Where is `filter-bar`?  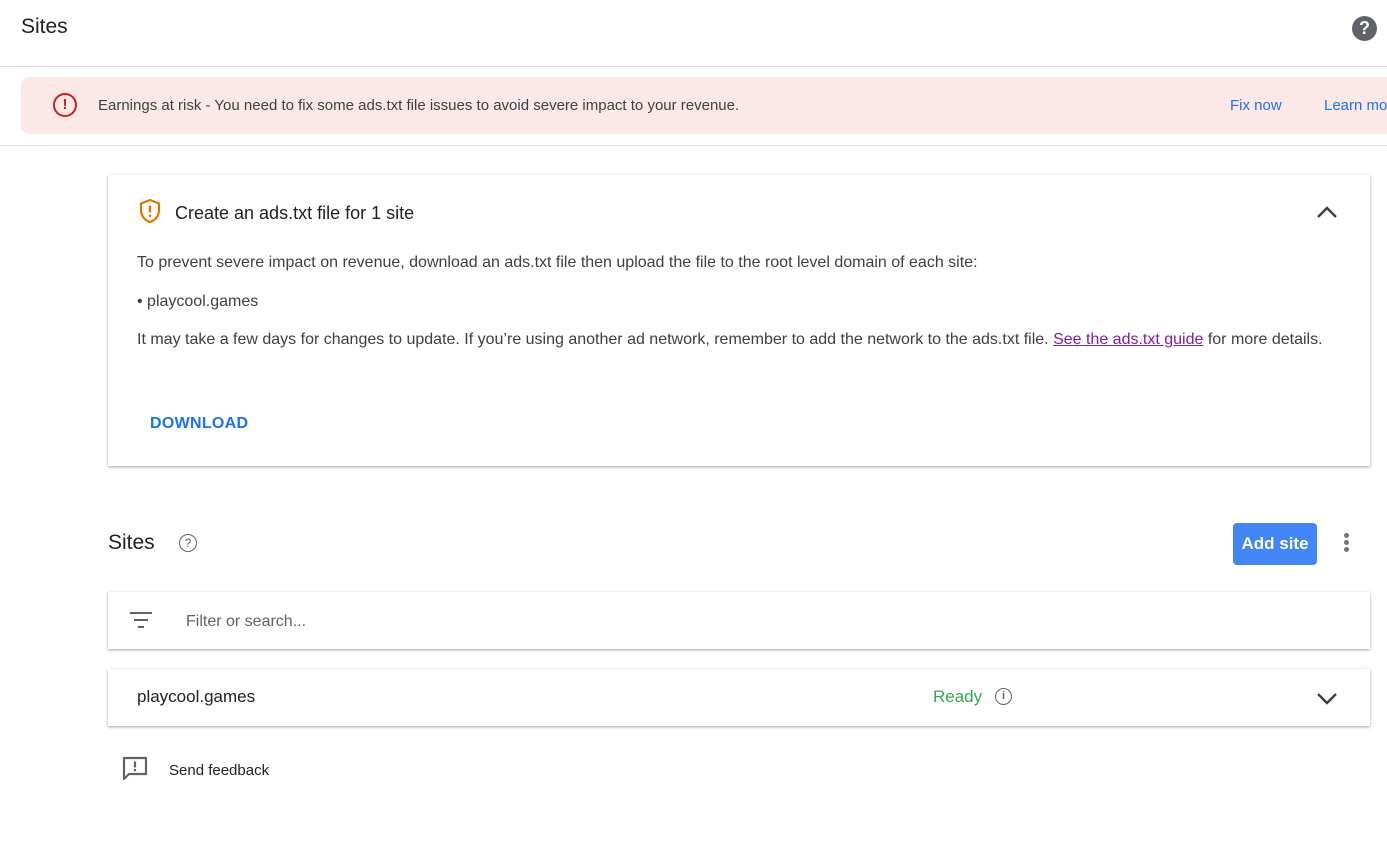
filter-bar is located at coordinates (739, 620).